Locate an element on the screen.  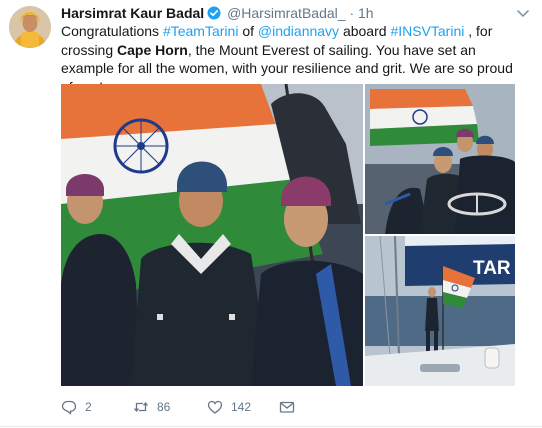
retweet-button: 86 is located at coordinates (151, 407).